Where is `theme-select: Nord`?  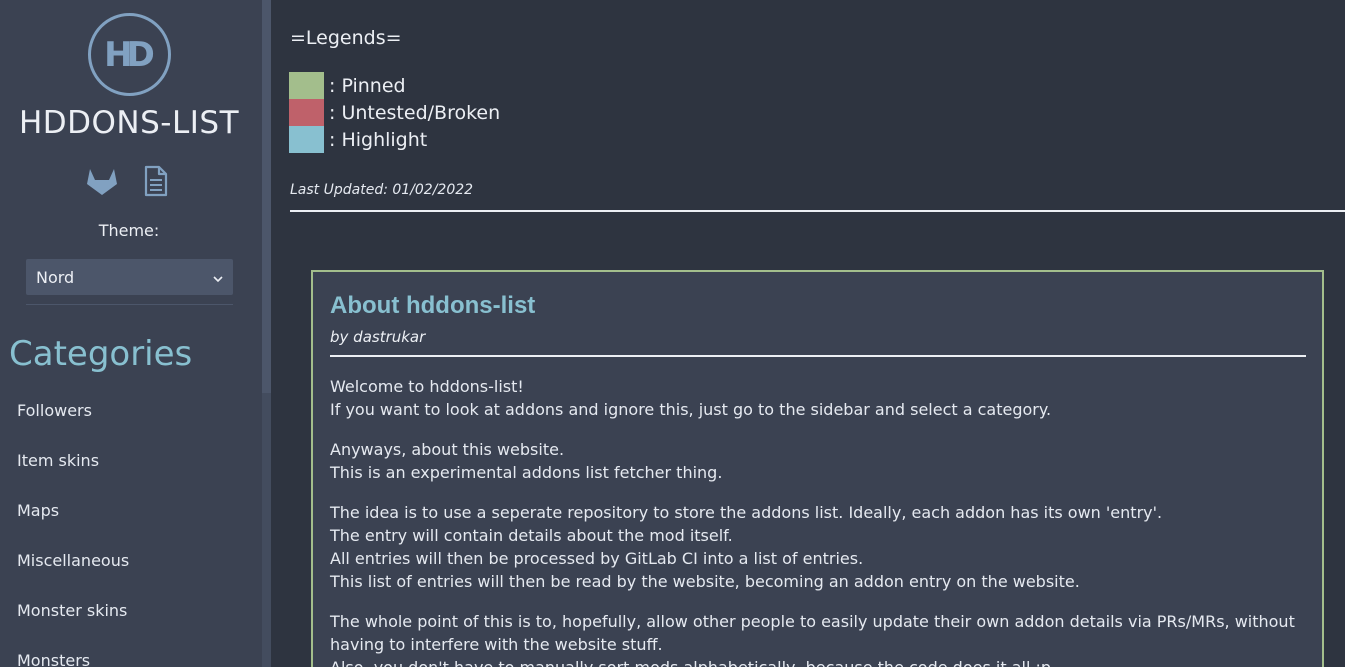
theme-select: Nord is located at coordinates (129, 277).